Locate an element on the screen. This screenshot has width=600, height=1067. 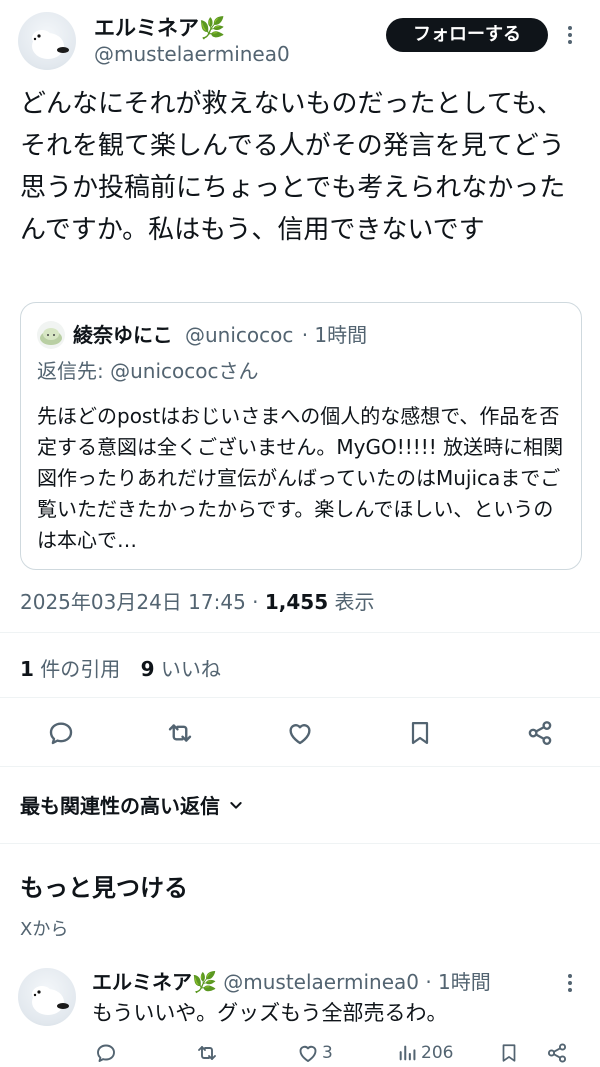
follow-button: フォローする is located at coordinates (467, 35).